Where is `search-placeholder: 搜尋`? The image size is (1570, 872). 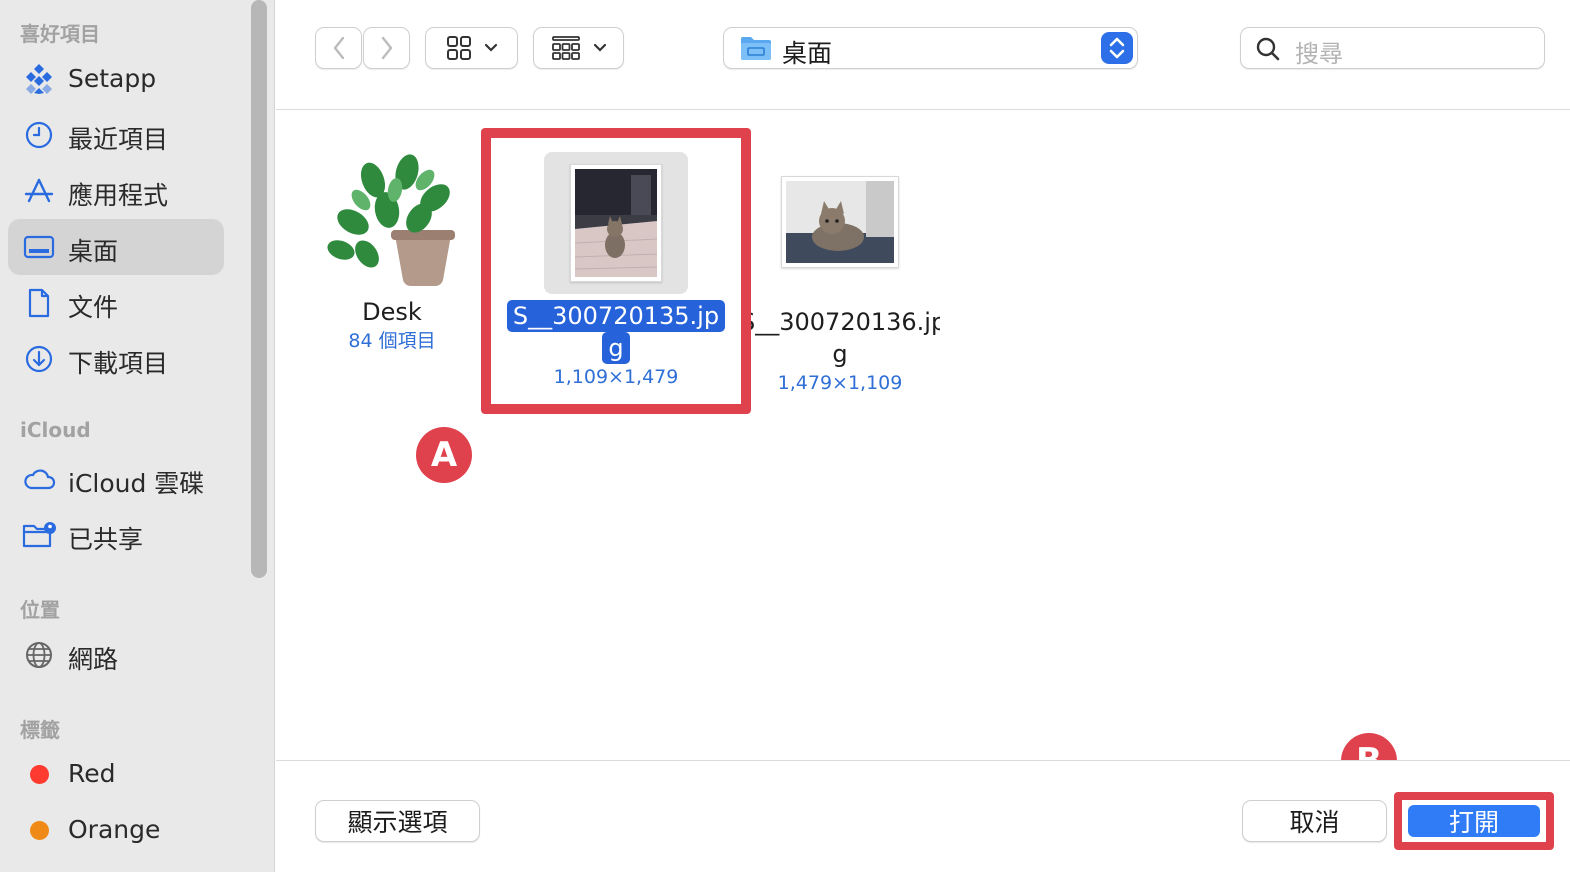 search-placeholder: 搜尋 is located at coordinates (1319, 54).